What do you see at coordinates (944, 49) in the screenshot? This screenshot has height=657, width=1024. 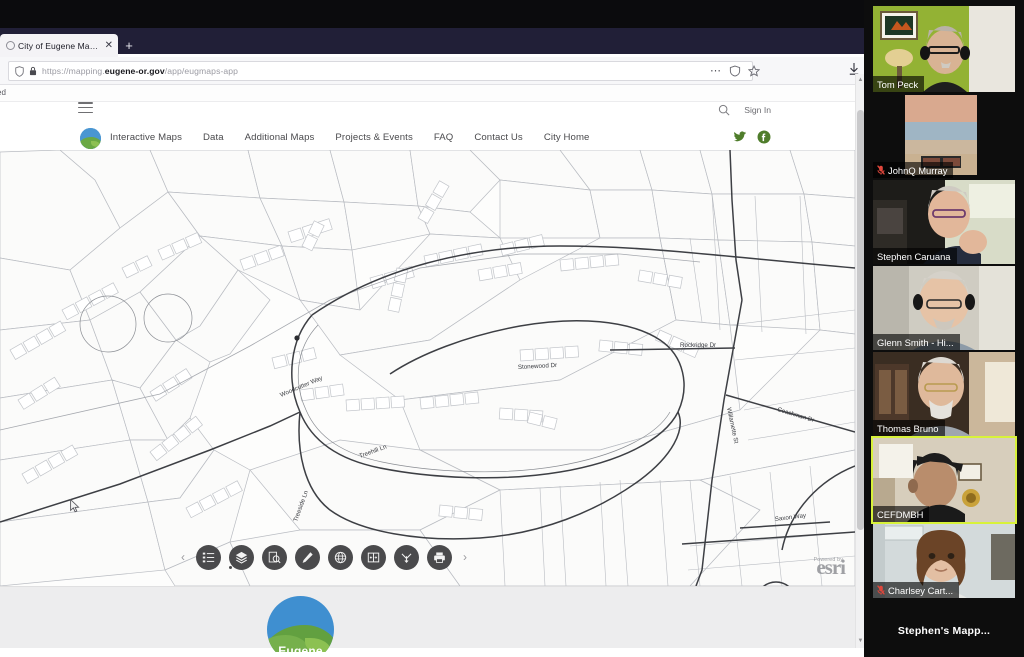 I see `participant-tile-tom-peck: Tom Peck` at bounding box center [944, 49].